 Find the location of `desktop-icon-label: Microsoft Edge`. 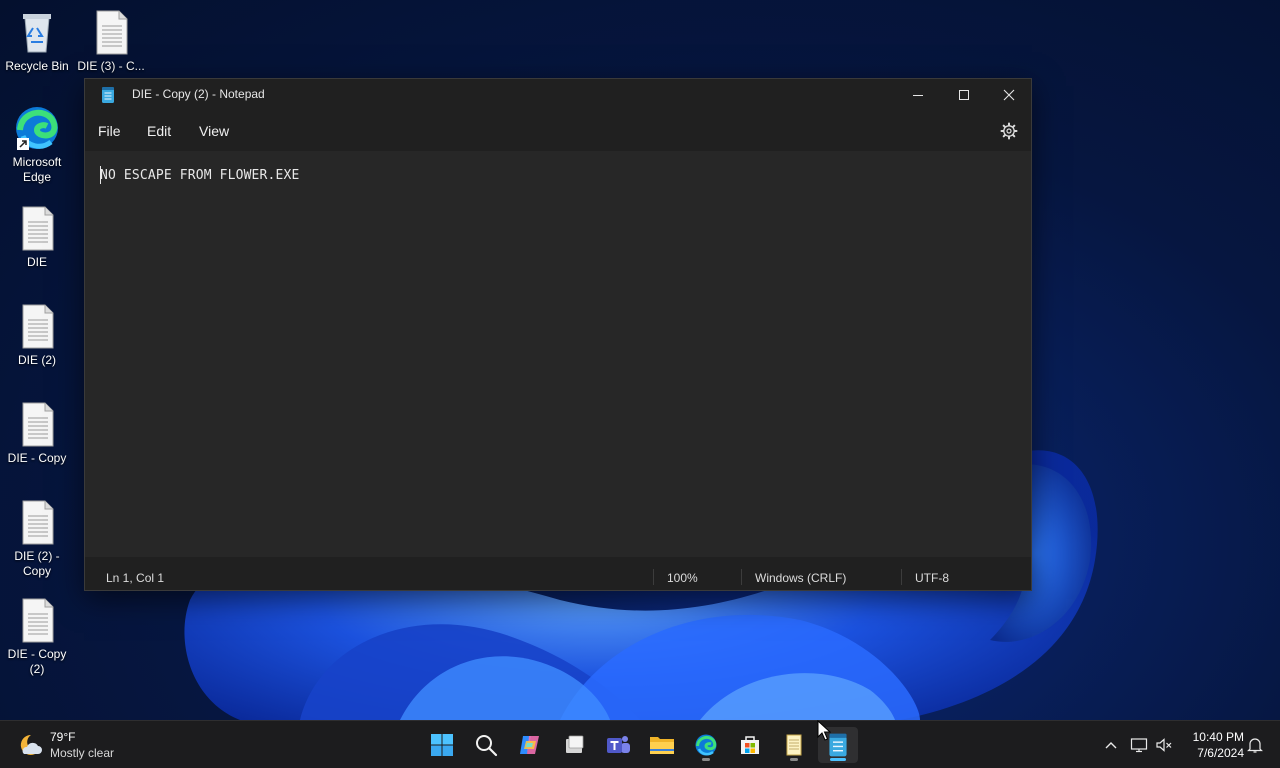

desktop-icon-label: Microsoft Edge is located at coordinates (37, 169).